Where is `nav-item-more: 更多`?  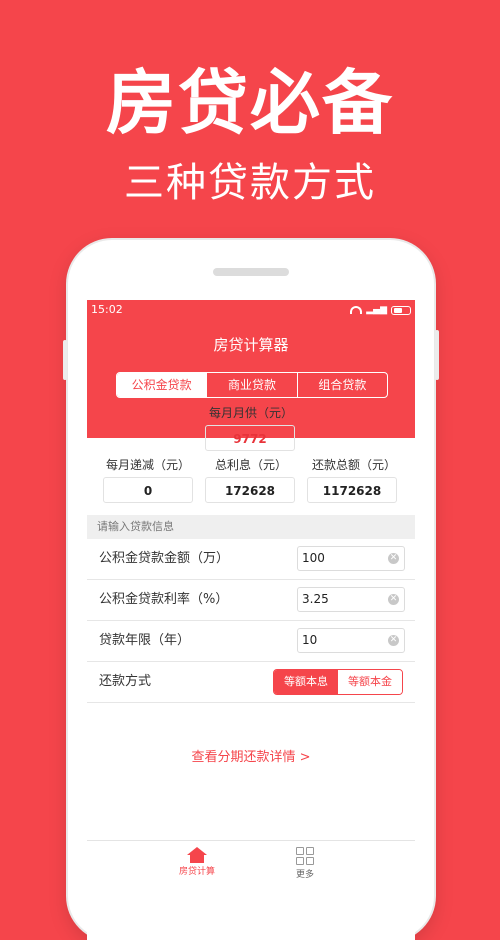 nav-item-more: 更多 is located at coordinates (305, 863).